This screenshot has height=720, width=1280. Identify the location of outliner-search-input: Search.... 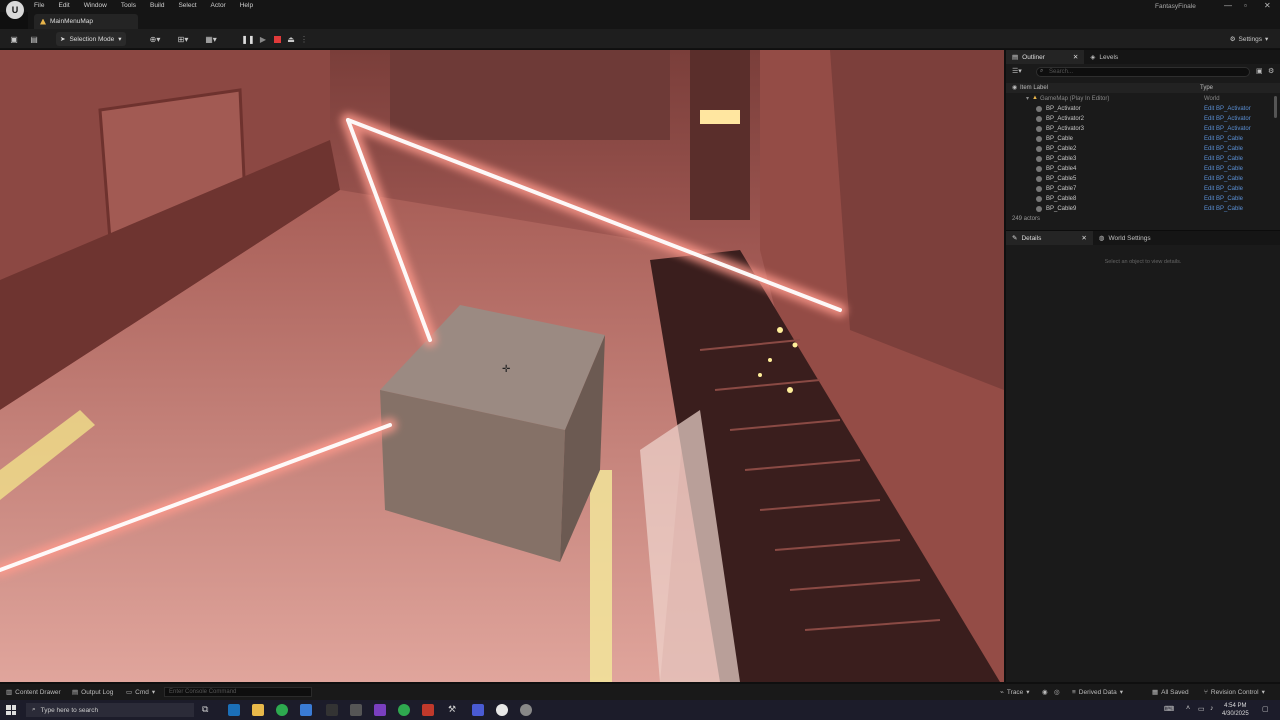
(1143, 72).